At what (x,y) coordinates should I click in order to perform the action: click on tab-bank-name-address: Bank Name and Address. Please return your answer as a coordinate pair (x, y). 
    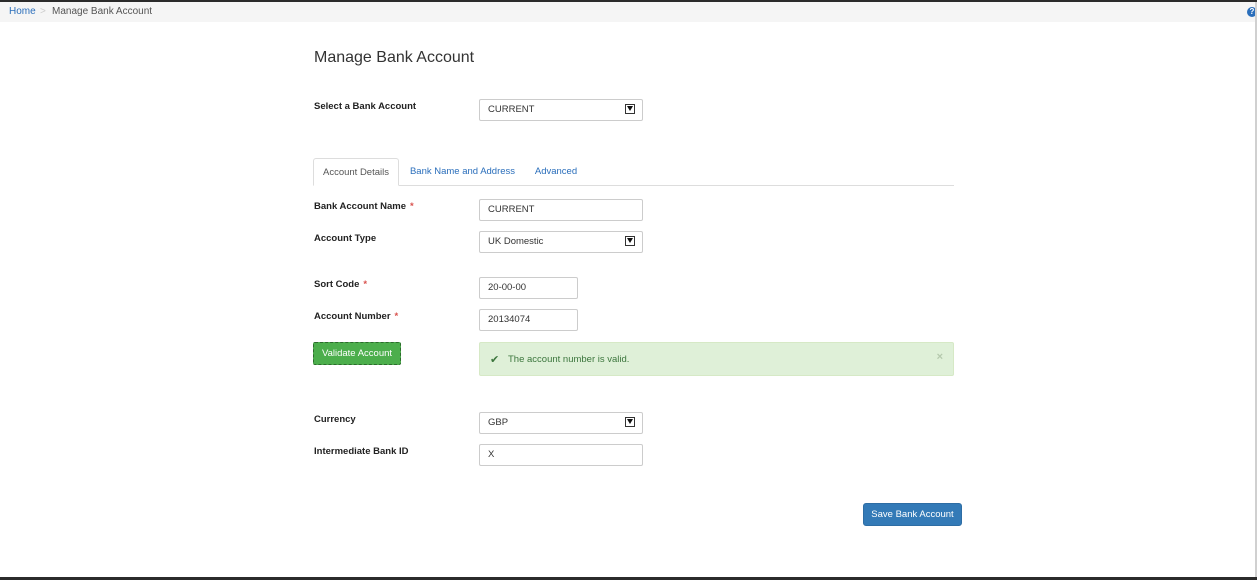
    Looking at the image, I should click on (462, 172).